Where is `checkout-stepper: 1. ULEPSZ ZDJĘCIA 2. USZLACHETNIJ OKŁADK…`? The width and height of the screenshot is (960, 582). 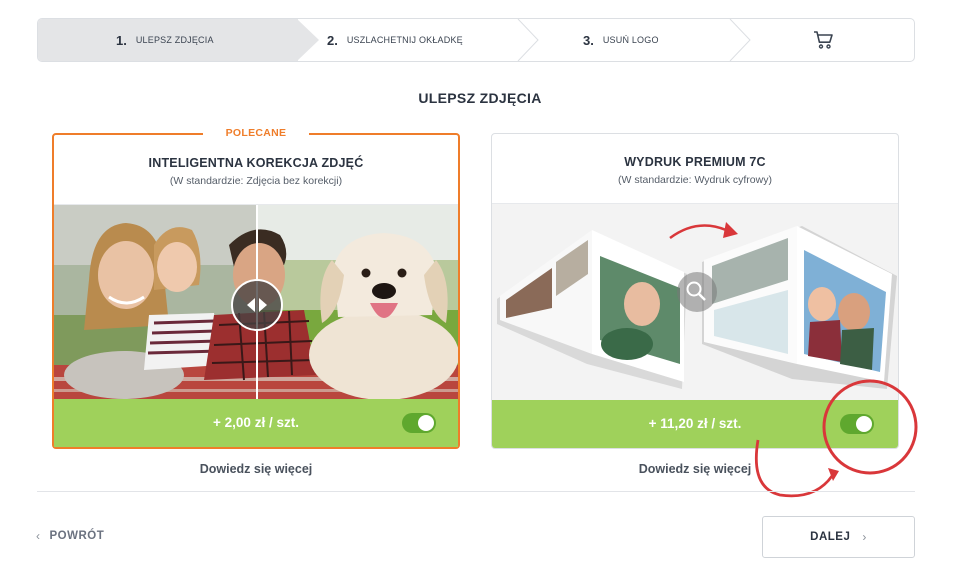 checkout-stepper: 1. ULEPSZ ZDJĘCIA 2. USZLACHETNIJ OKŁADK… is located at coordinates (476, 40).